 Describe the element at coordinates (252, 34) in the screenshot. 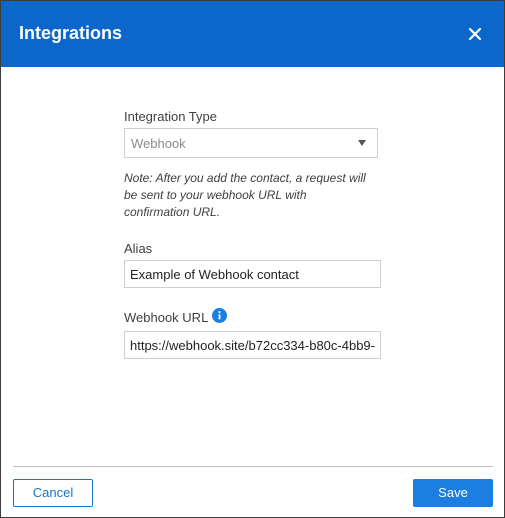

I see `dialog-header: Integrations` at that location.